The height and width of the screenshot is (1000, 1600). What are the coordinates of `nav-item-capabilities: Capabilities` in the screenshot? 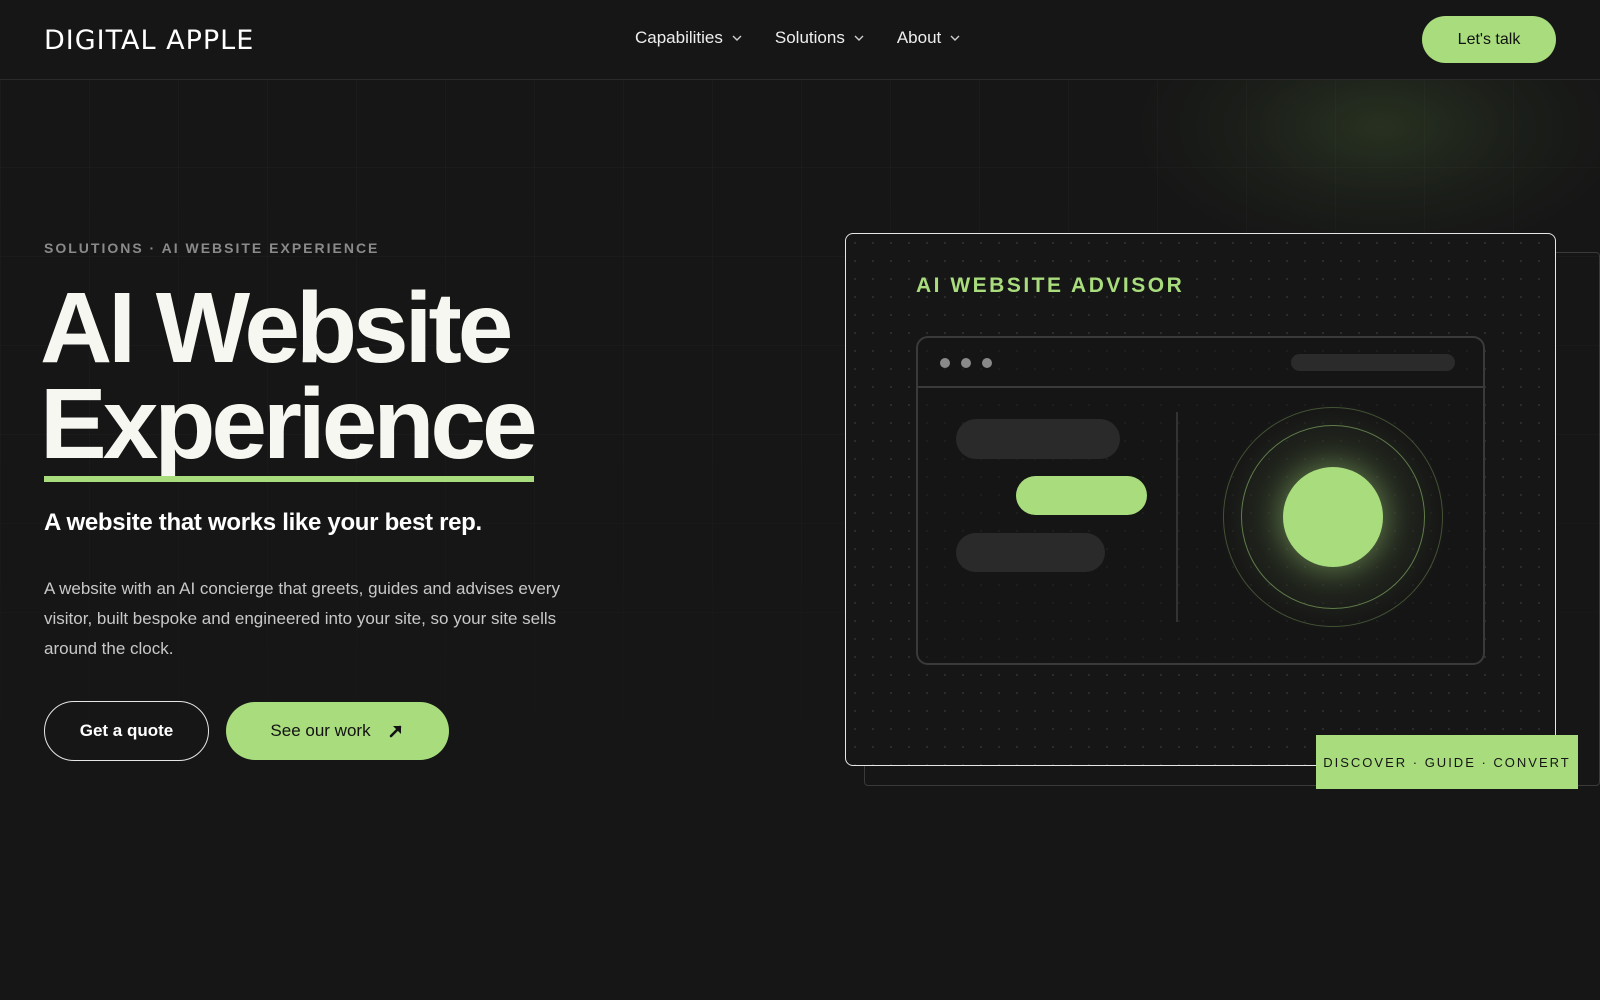 It's located at (689, 38).